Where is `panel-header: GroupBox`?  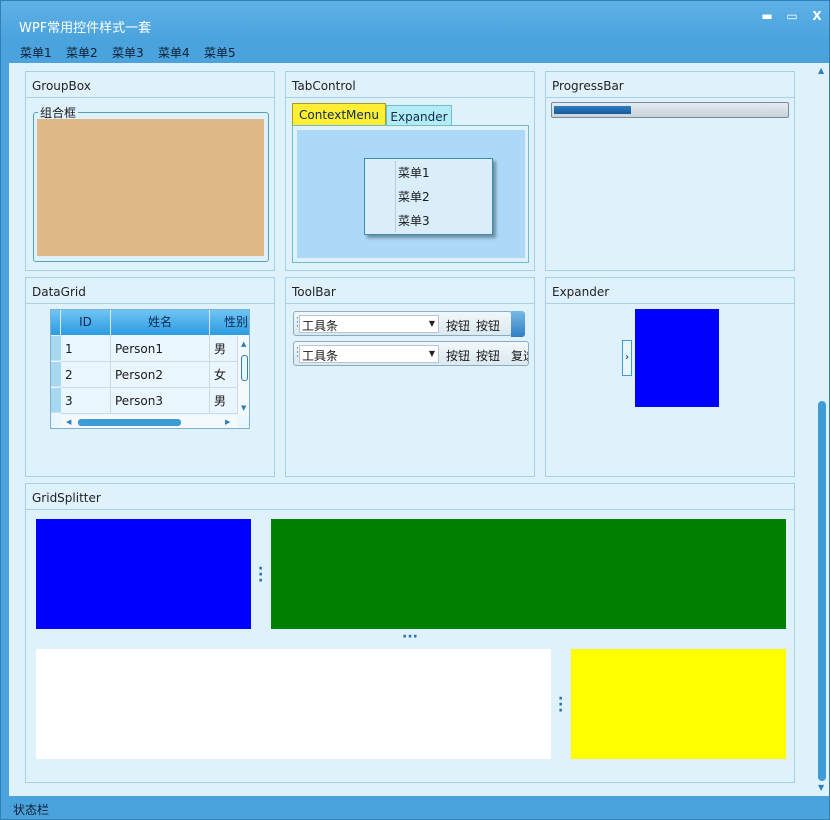
panel-header: GroupBox is located at coordinates (150, 85).